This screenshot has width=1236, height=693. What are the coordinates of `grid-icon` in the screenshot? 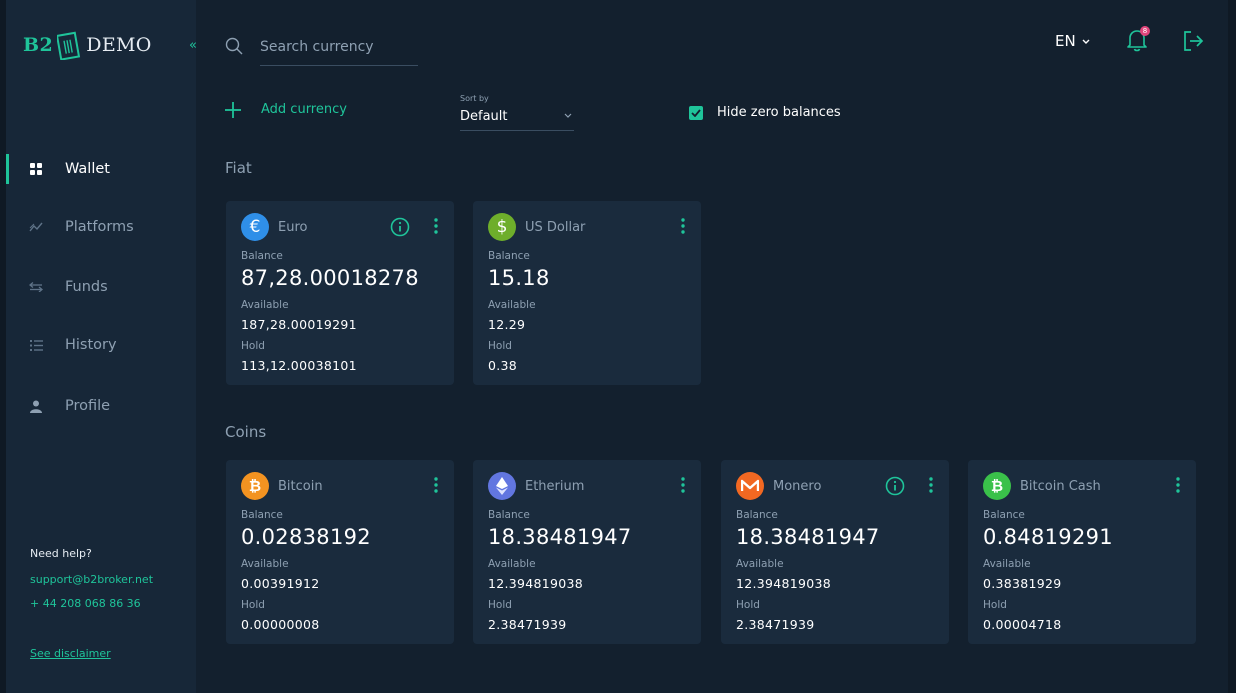 It's located at (36, 169).